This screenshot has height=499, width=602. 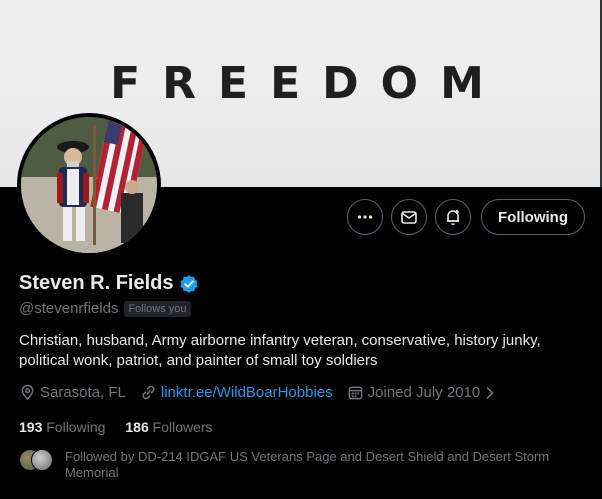 I want to click on follows-you-badge: Follows you, so click(x=157, y=308).